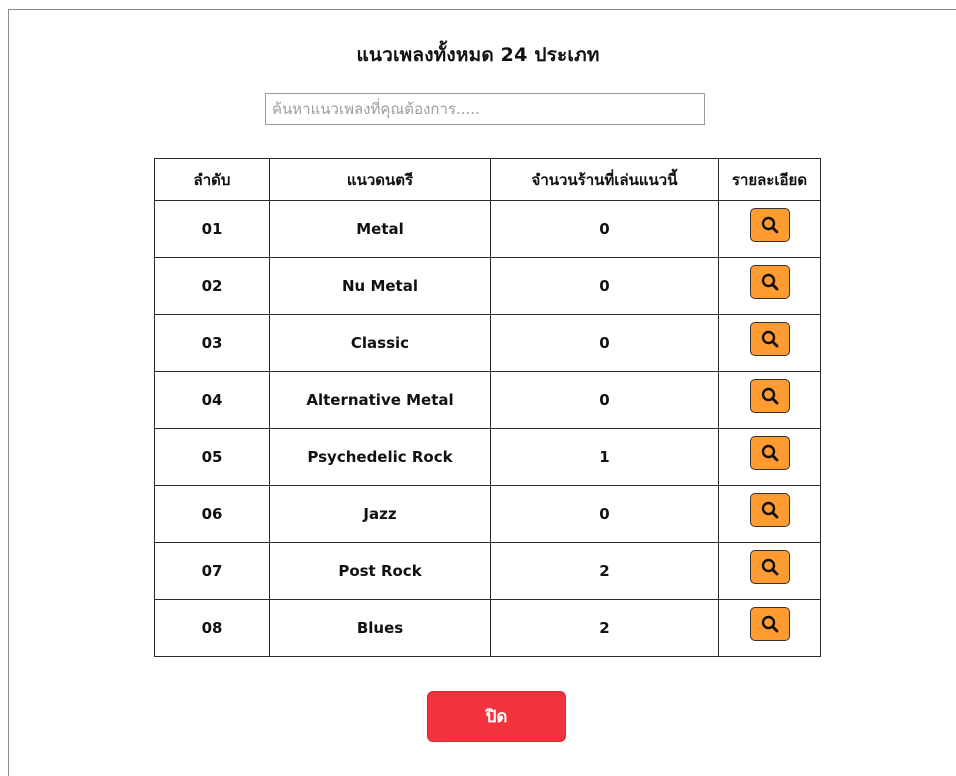  I want to click on table-row: 03 Classic 0, so click(487, 343).